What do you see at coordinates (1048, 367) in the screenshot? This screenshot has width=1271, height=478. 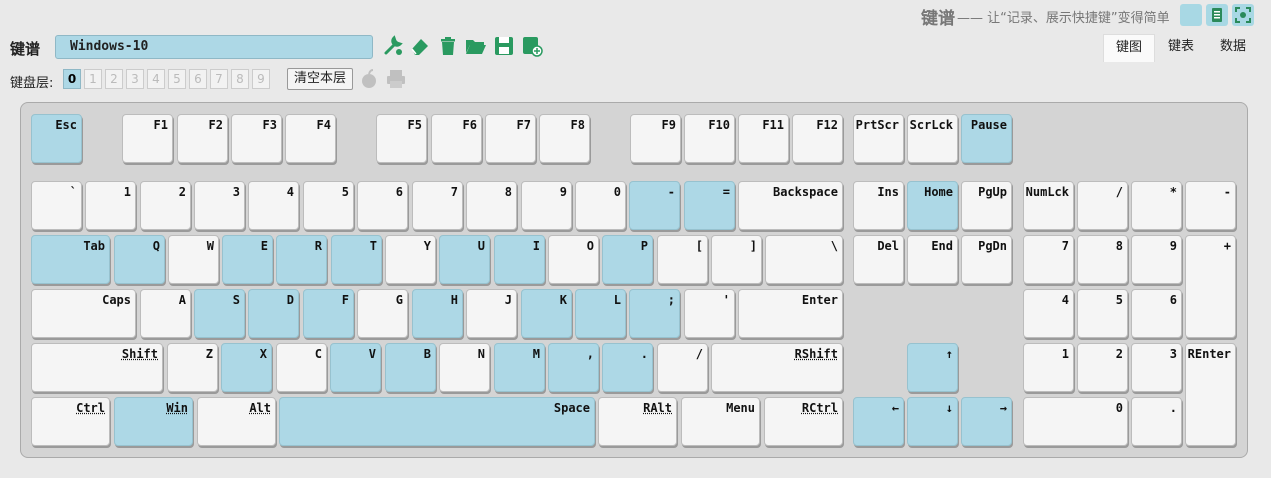 I see `key-kp-1: 1` at bounding box center [1048, 367].